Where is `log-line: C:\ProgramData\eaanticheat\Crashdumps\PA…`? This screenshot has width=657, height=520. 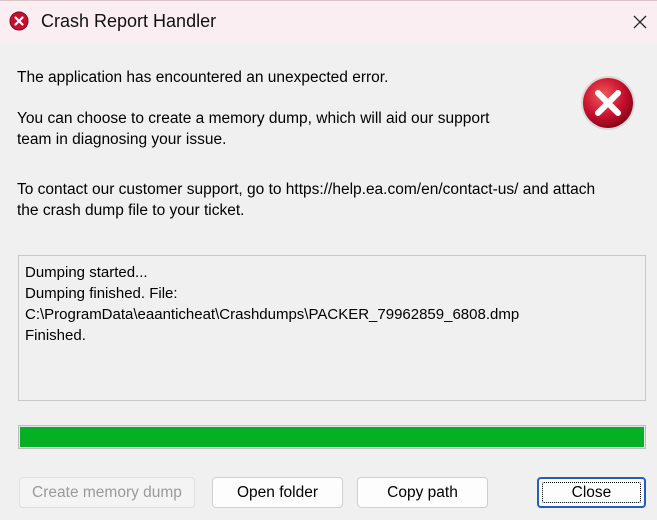 log-line: C:\ProgramData\eaanticheat\Crashdumps\PA… is located at coordinates (272, 314).